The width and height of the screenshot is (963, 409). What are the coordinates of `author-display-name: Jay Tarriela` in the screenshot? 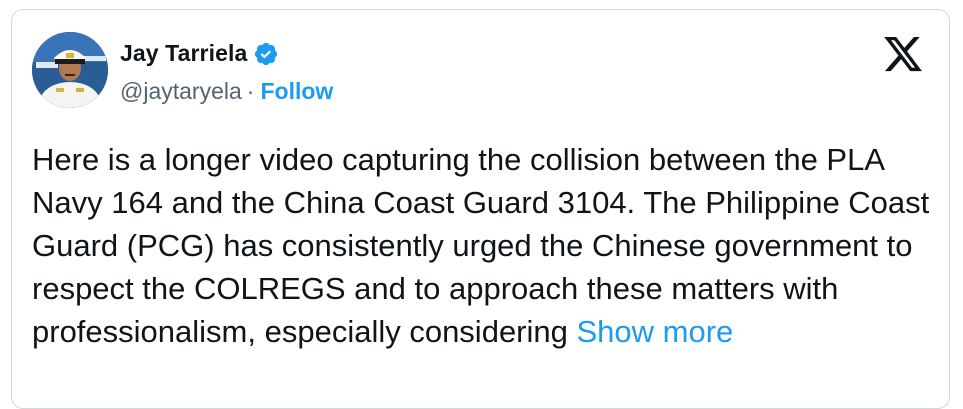 It's located at (183, 53).